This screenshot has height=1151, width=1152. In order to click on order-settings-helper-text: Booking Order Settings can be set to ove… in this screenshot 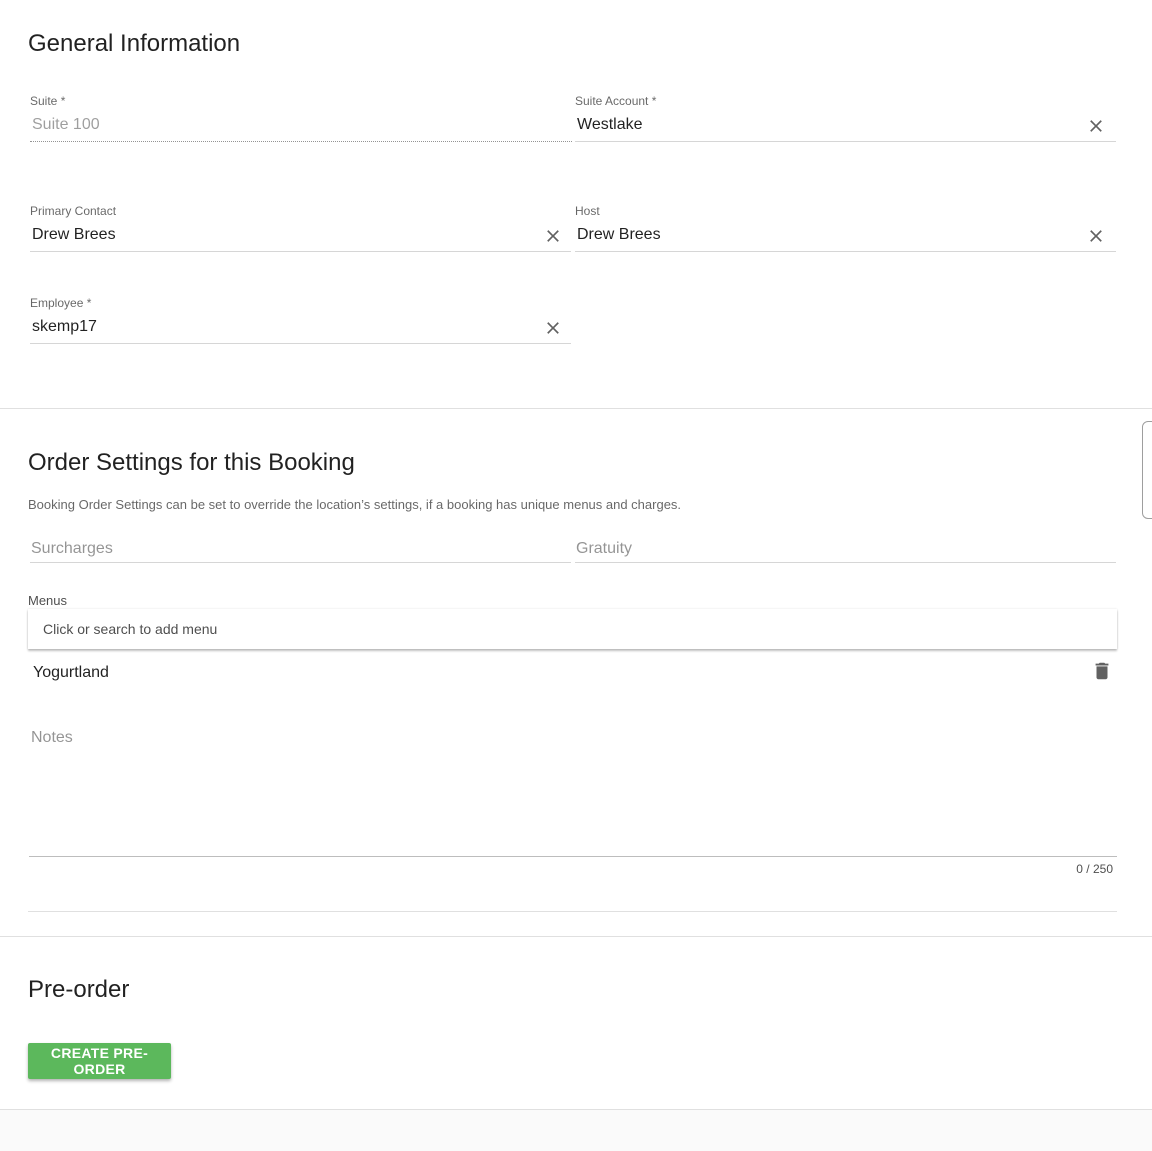, I will do `click(355, 504)`.